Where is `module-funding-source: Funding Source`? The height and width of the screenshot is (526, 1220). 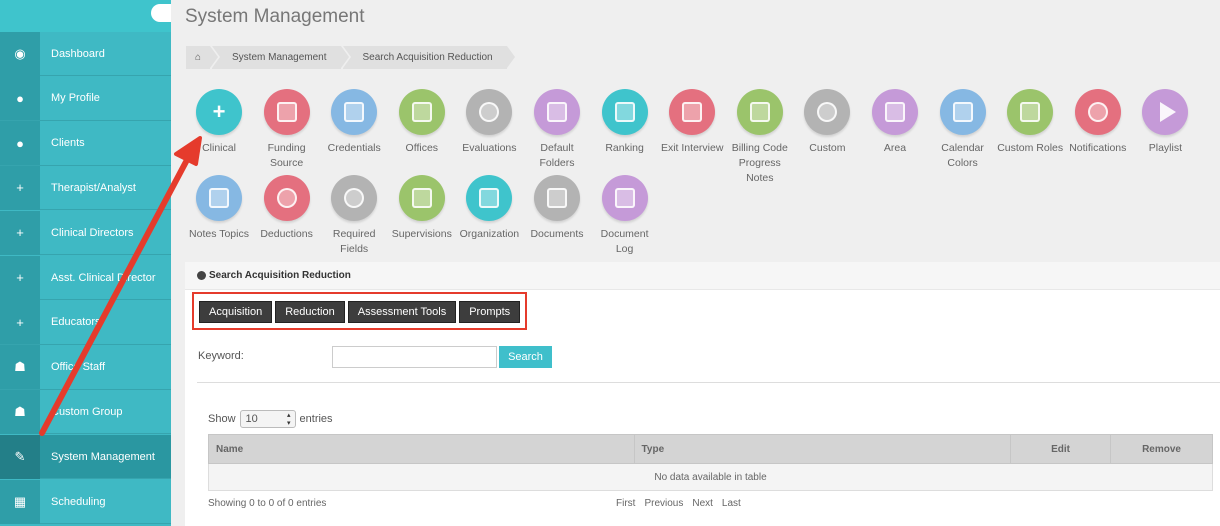
module-funding-source: Funding Source is located at coordinates (287, 130).